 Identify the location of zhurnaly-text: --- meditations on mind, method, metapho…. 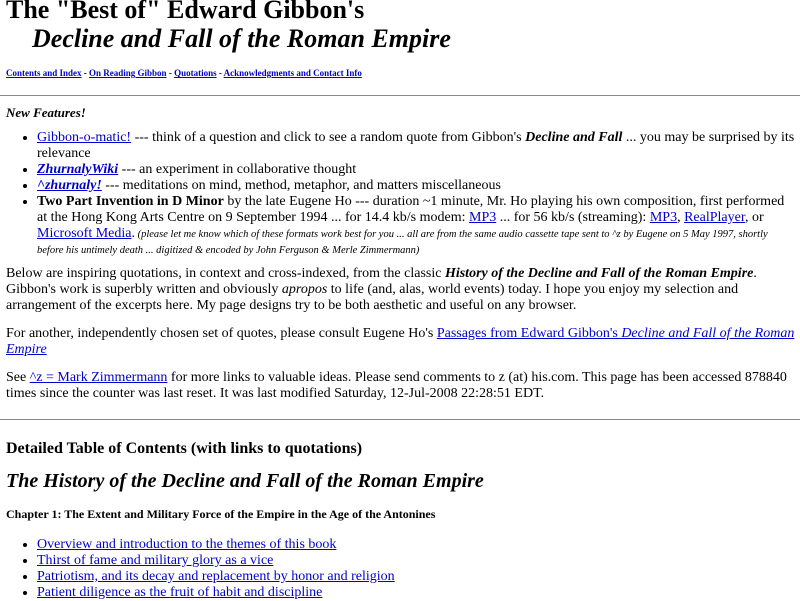
(301, 185).